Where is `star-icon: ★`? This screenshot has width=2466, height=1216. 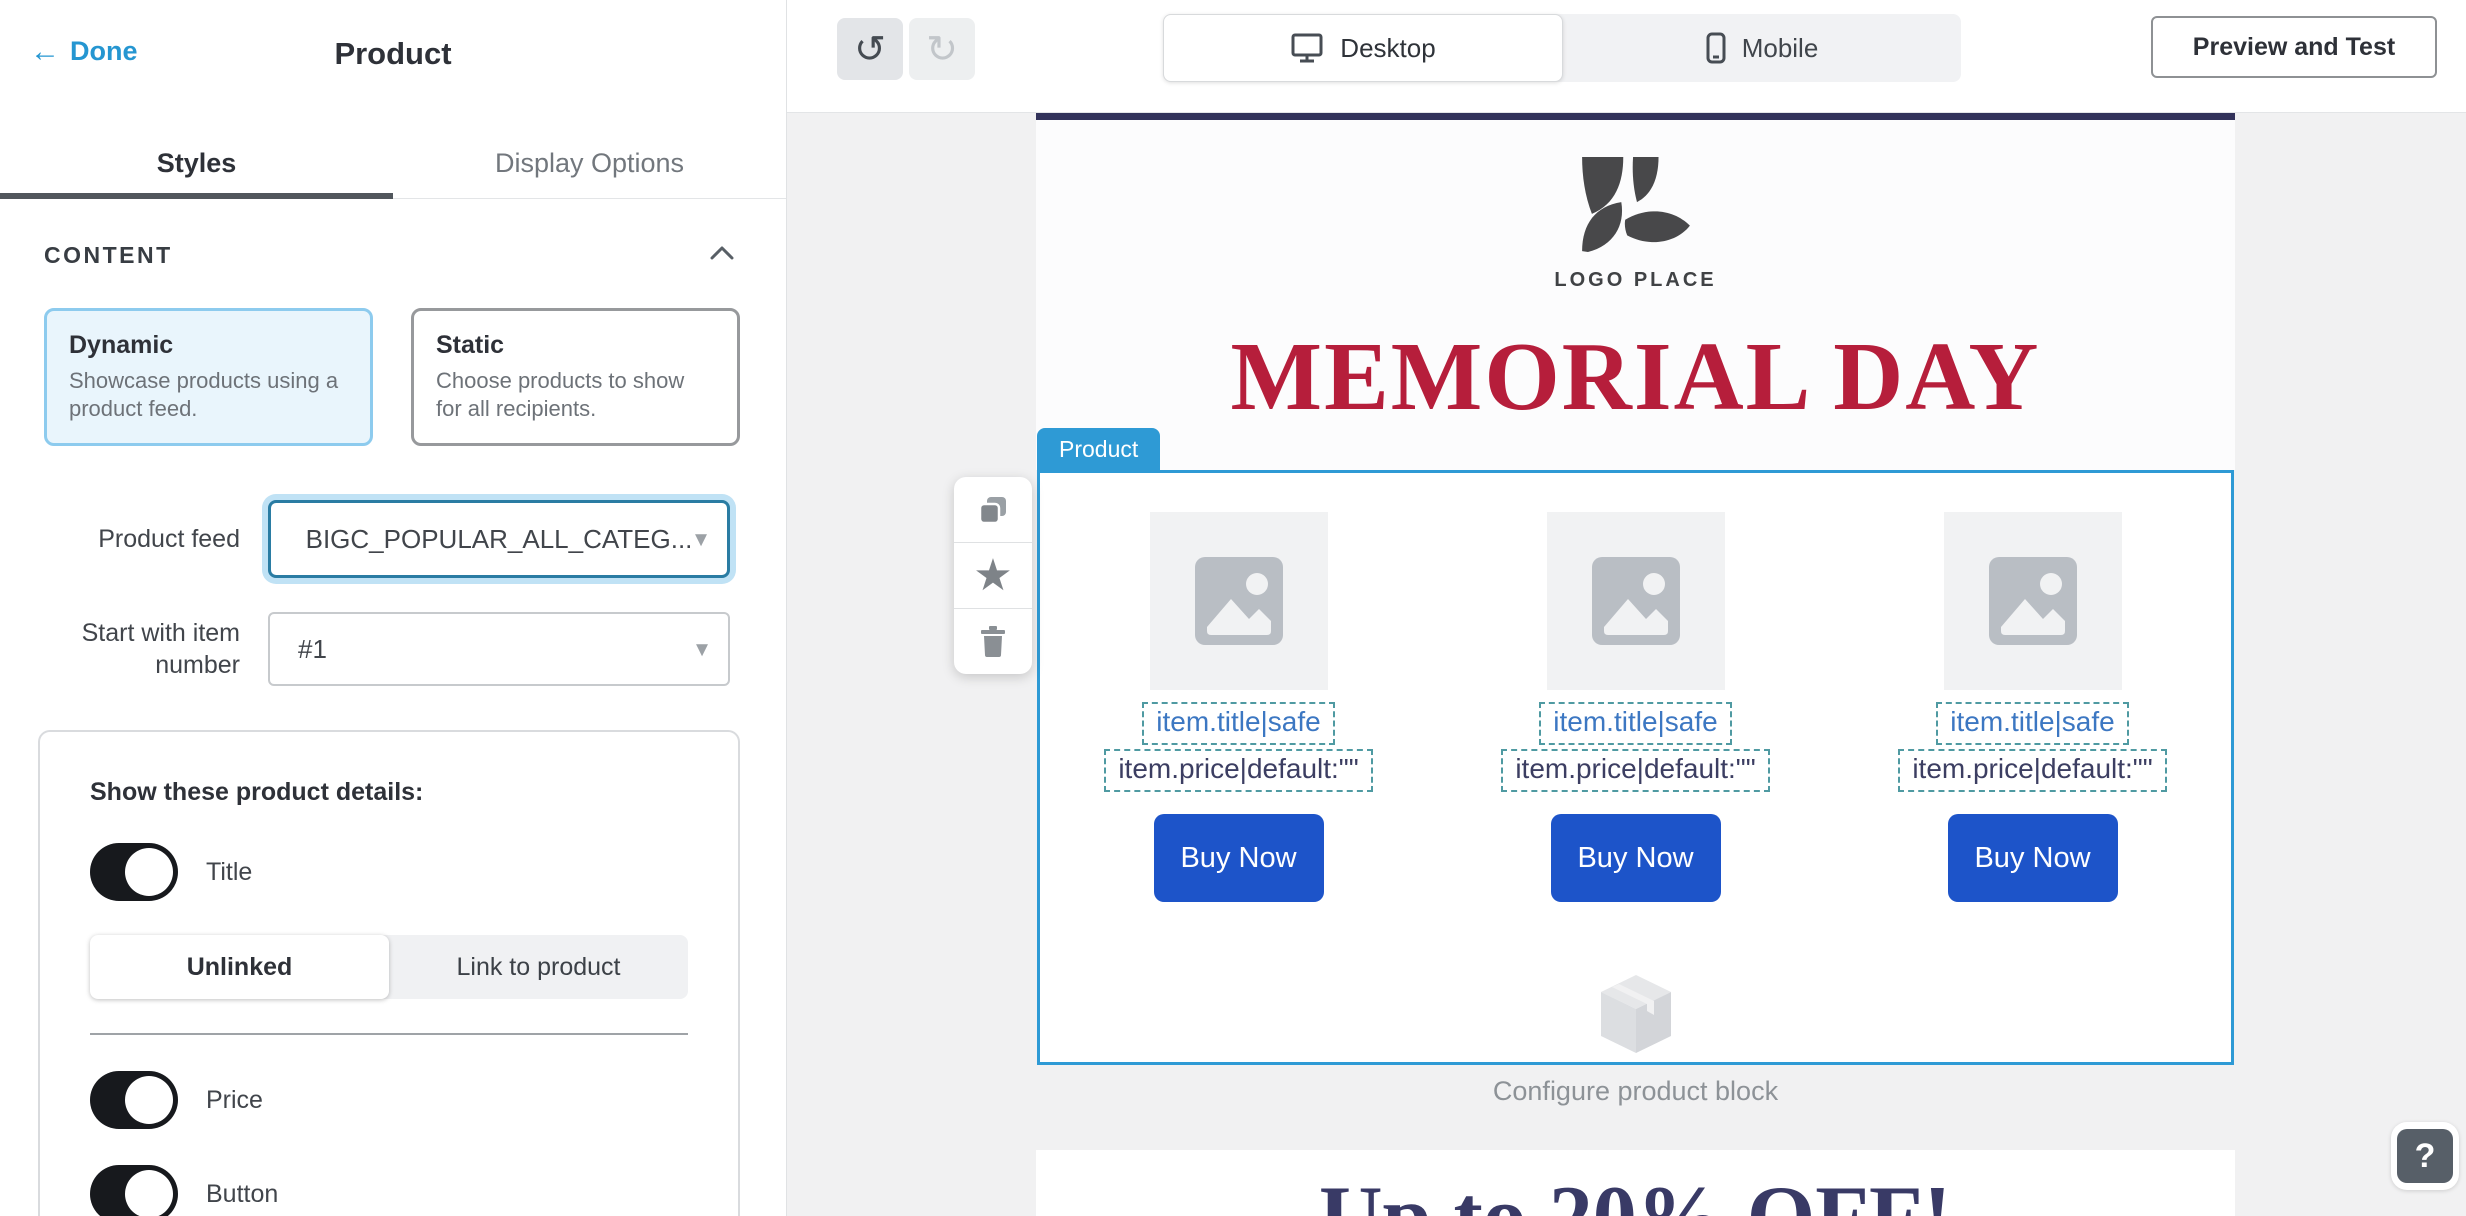 star-icon: ★ is located at coordinates (993, 575).